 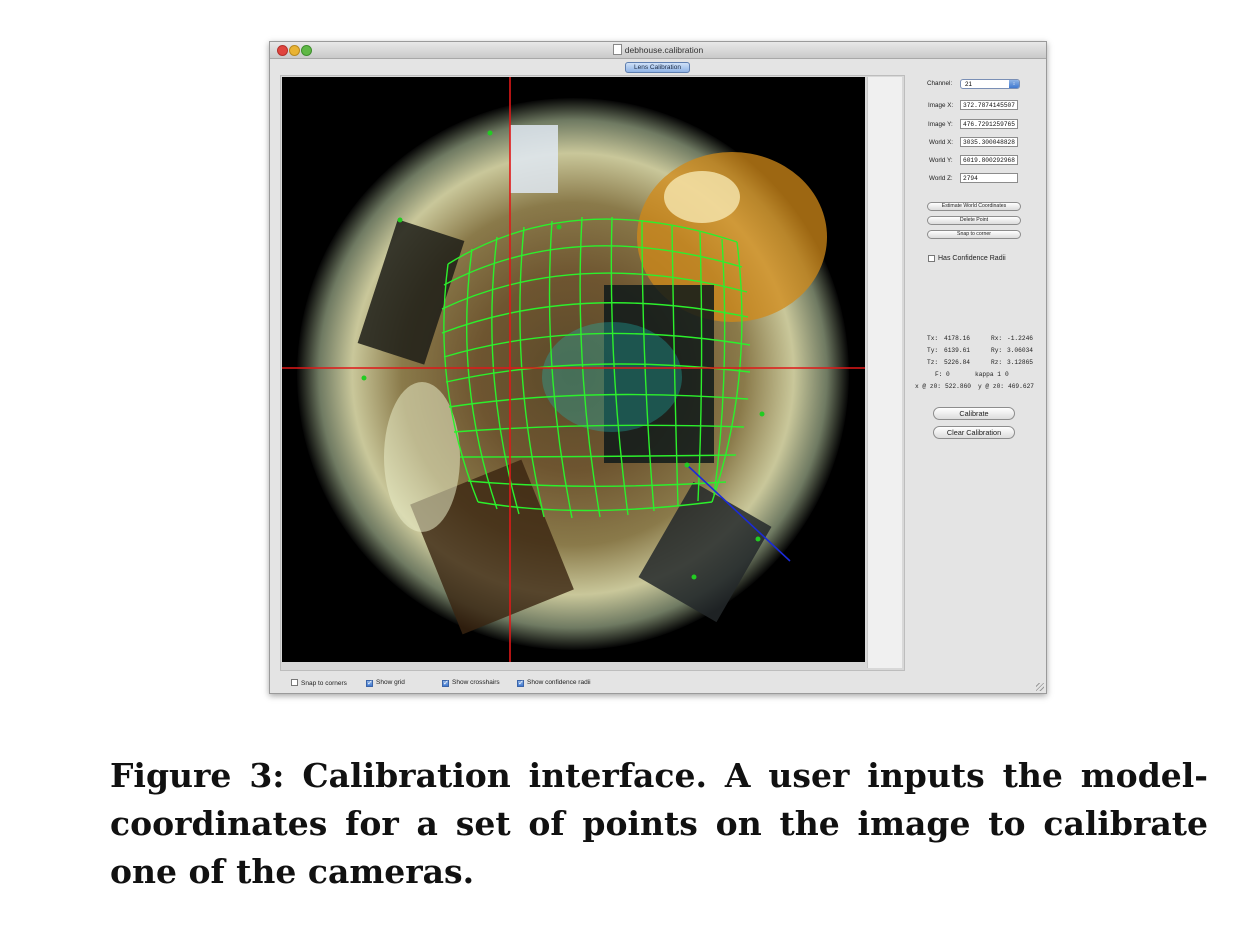 What do you see at coordinates (997, 338) in the screenshot?
I see `rx-label: Rx:` at bounding box center [997, 338].